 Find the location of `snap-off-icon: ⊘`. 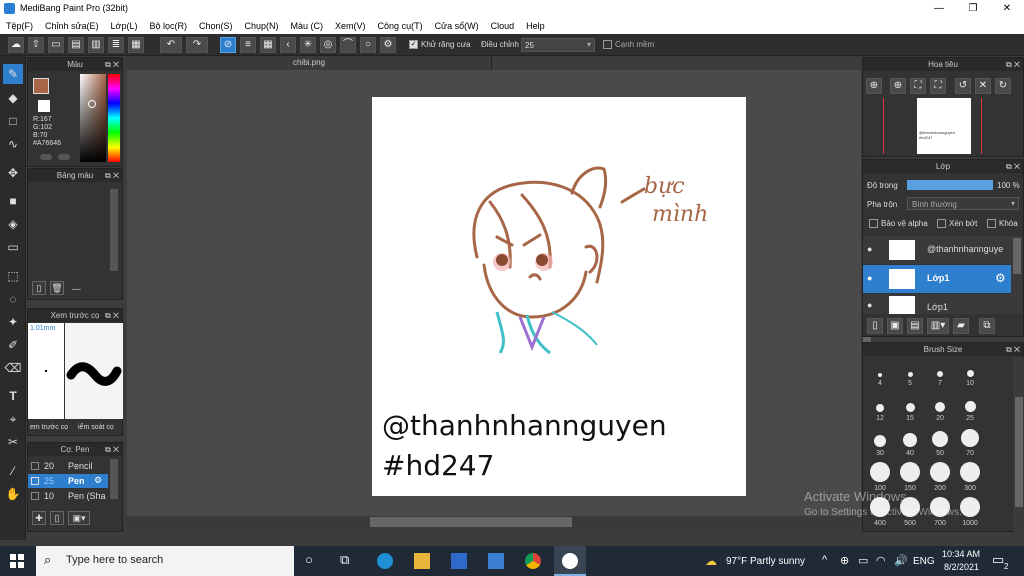

snap-off-icon: ⊘ is located at coordinates (228, 45).